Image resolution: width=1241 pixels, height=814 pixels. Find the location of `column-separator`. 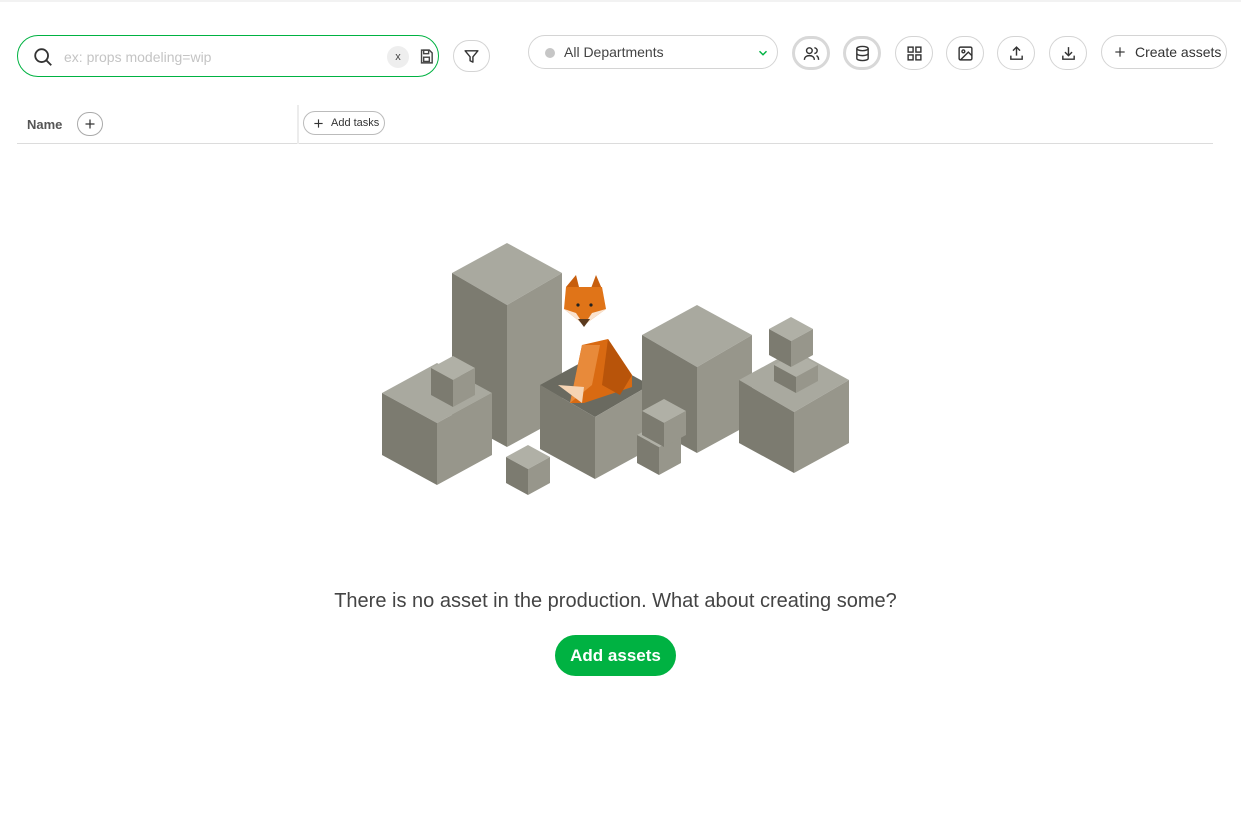

column-separator is located at coordinates (298, 124).